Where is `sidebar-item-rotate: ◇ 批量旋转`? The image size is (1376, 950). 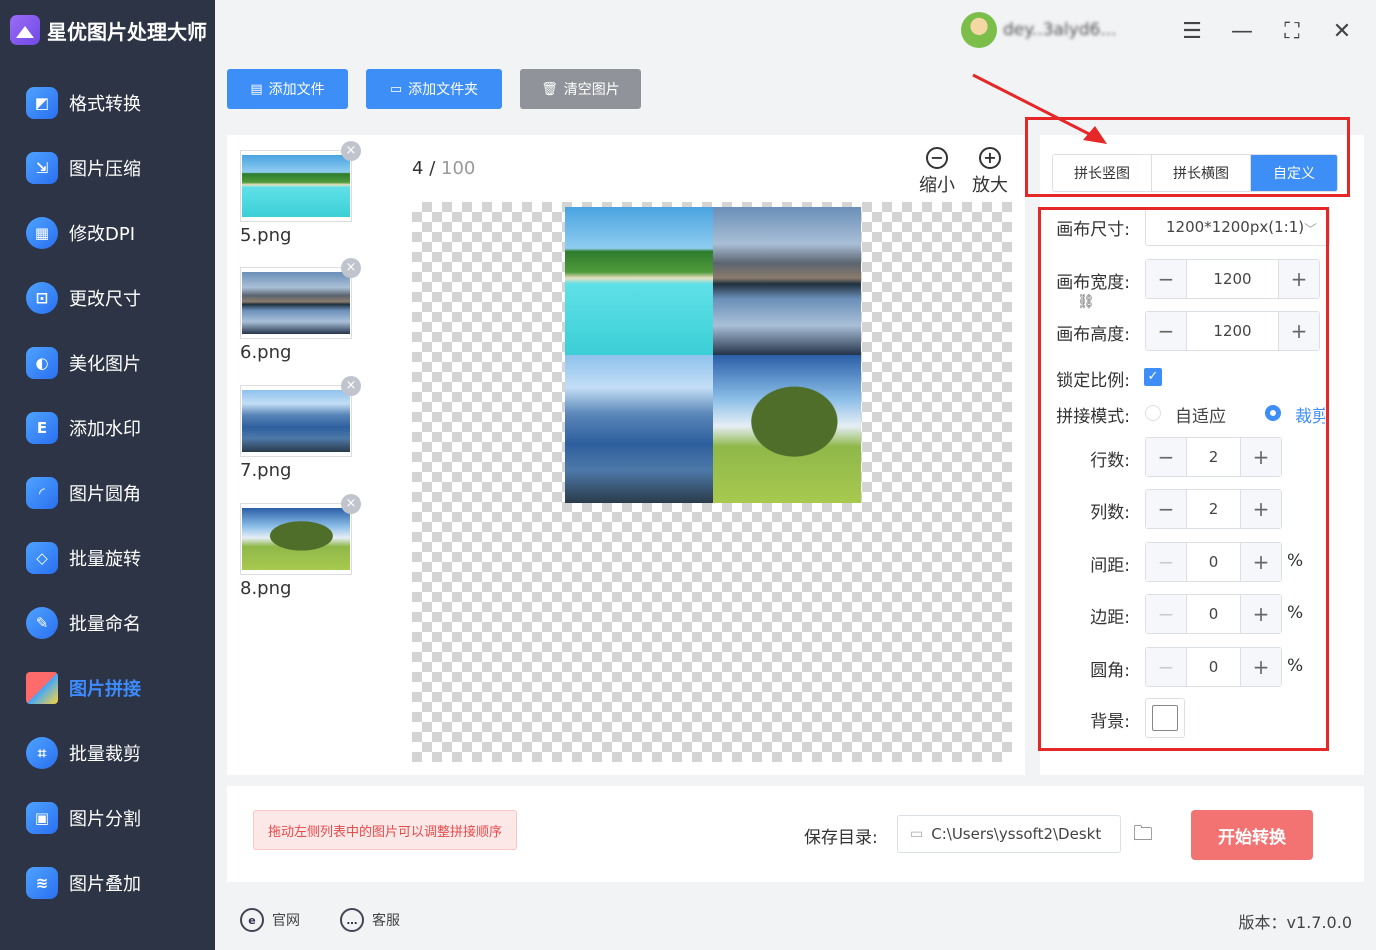 sidebar-item-rotate: ◇ 批量旋转 is located at coordinates (107, 557).